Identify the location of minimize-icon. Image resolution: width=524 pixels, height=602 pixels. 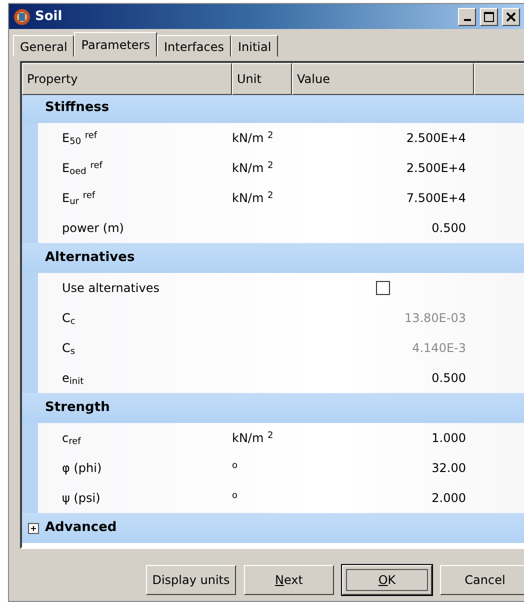
(467, 19).